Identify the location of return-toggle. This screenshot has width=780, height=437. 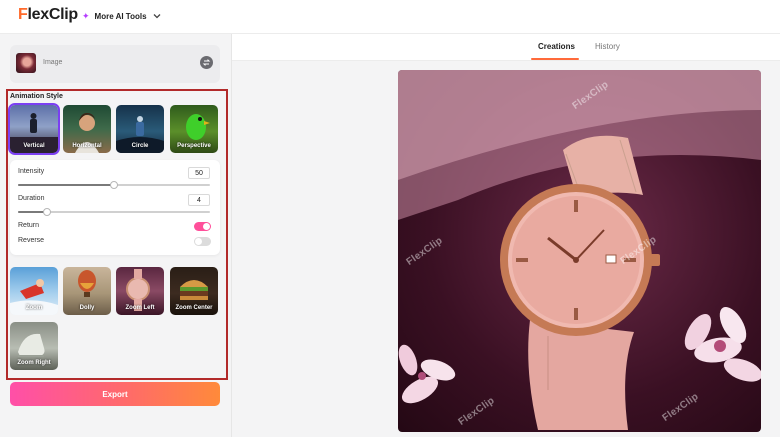
(202, 226).